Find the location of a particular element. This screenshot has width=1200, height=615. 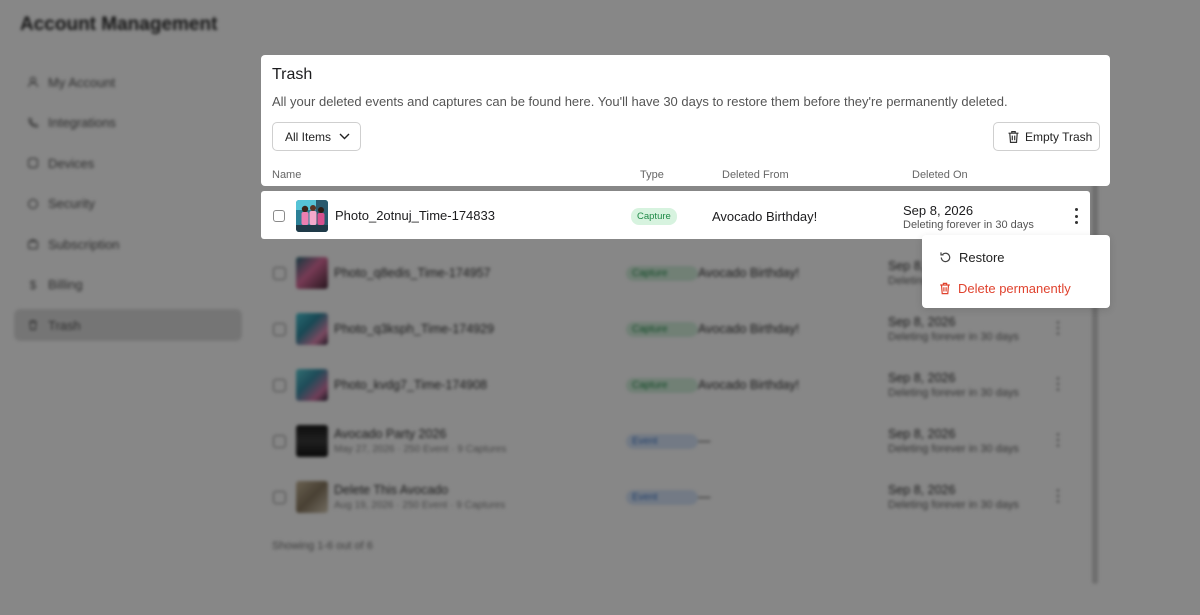

deleted-on-date: Sep 8, 2026 is located at coordinates (938, 210).